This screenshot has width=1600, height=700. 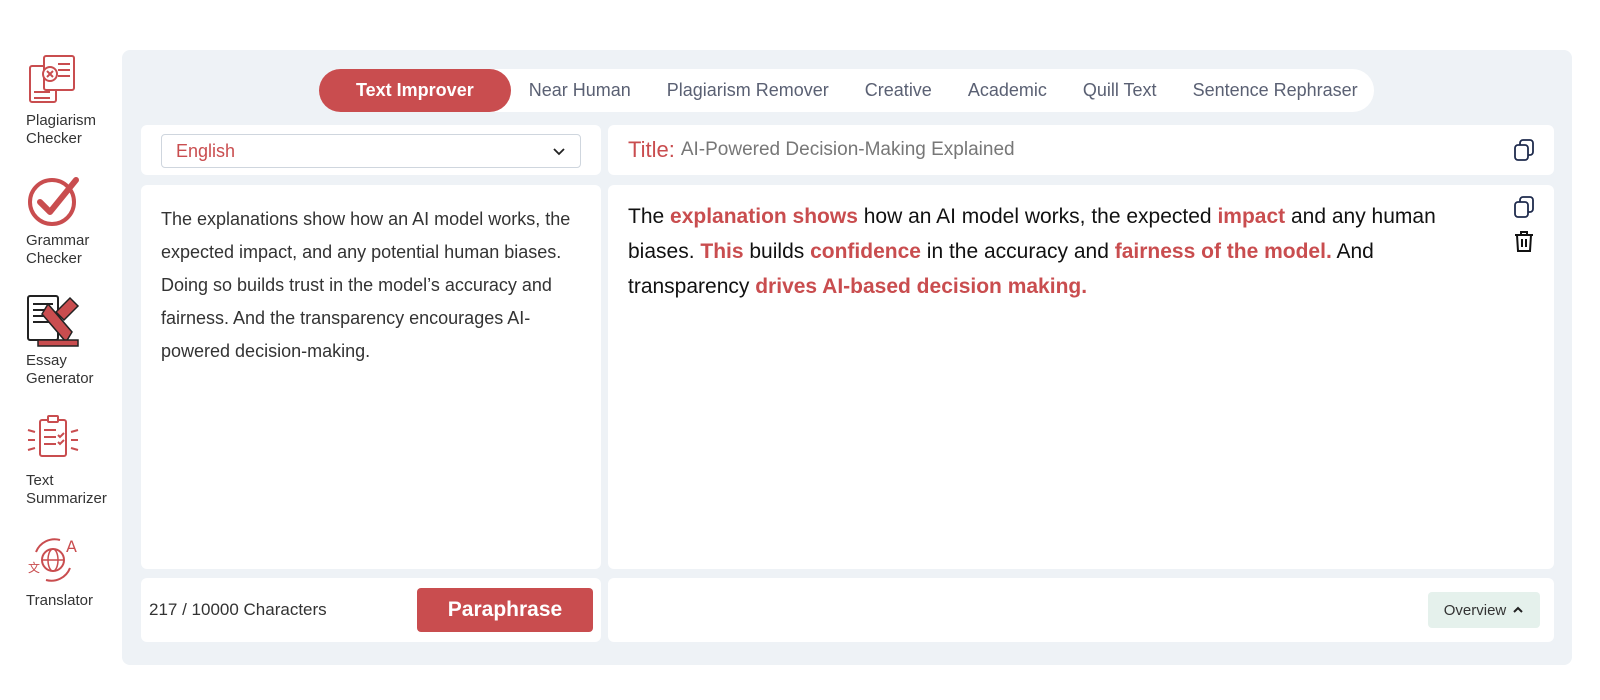 I want to click on sidebar-item-grammar-checker: Grammar Checker, so click(x=72, y=220).